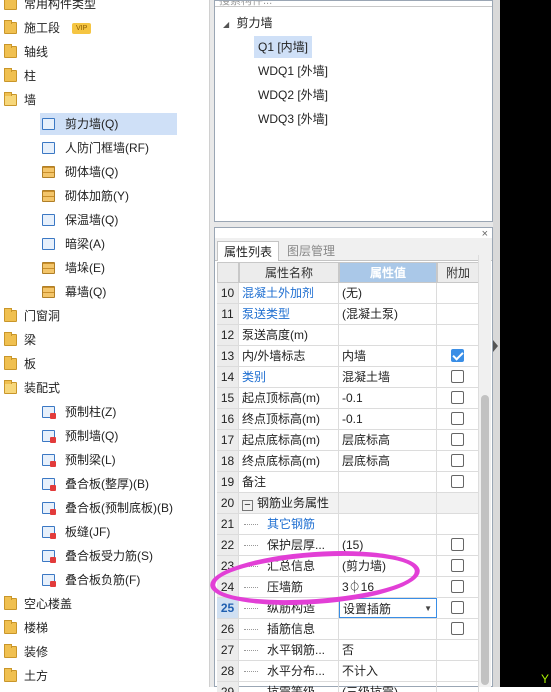 The image size is (551, 692). I want to click on property-value: 不计入, so click(388, 671).